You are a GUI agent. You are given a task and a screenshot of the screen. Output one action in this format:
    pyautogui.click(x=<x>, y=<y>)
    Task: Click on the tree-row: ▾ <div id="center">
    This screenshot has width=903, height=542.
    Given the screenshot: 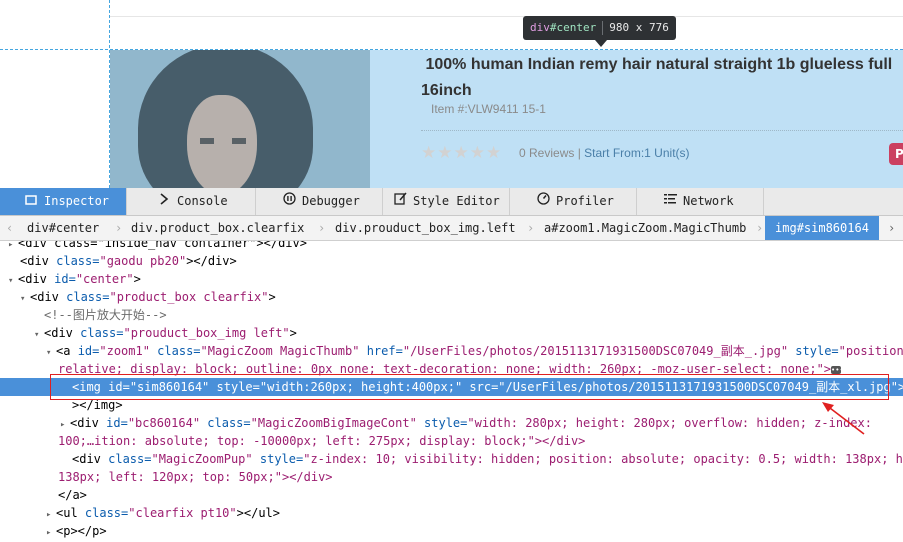 What is the action you would take?
    pyautogui.click(x=451, y=279)
    